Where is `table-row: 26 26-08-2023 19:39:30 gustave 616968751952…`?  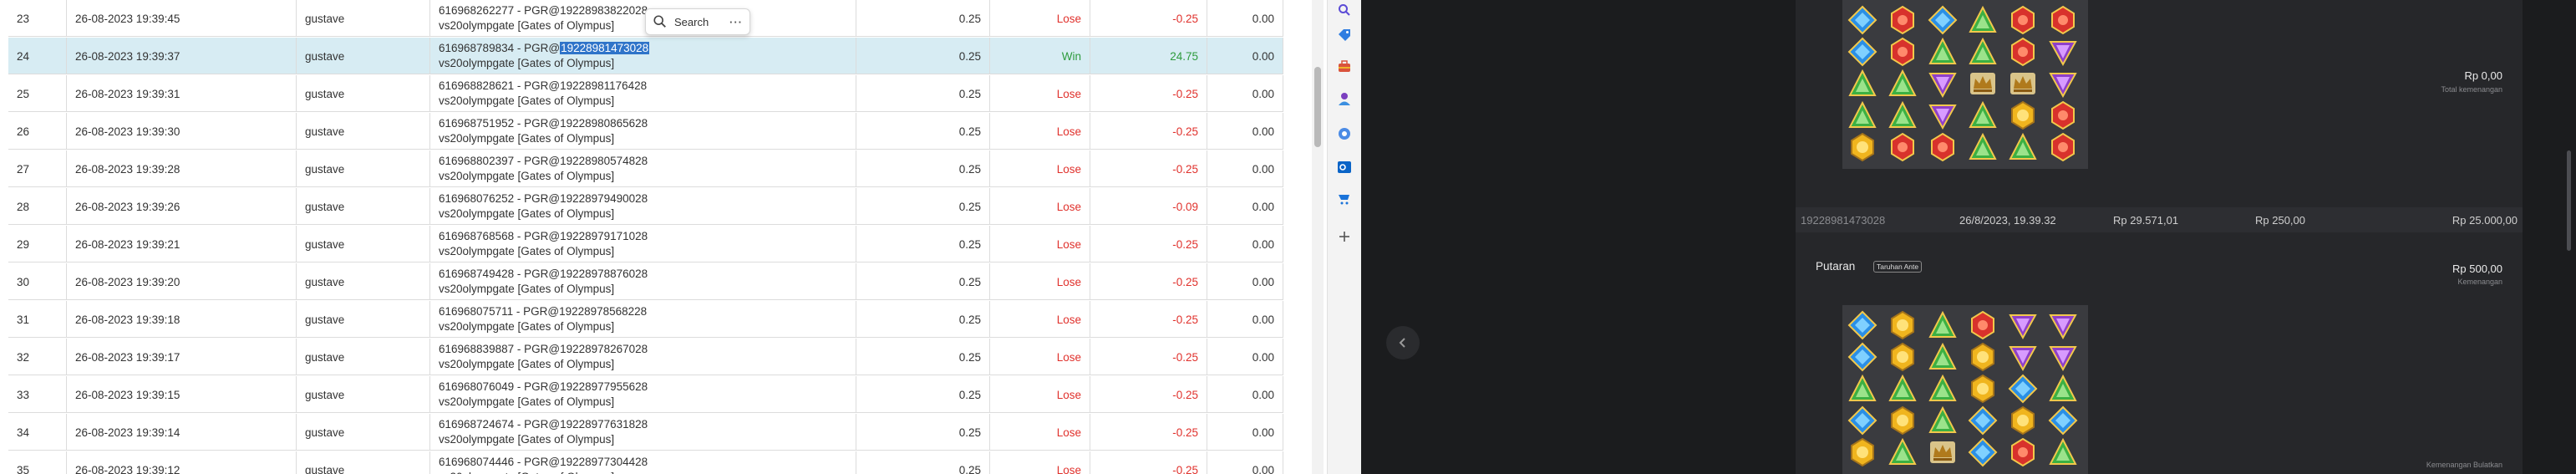 table-row: 26 26-08-2023 19:39:30 gustave 616968751952… is located at coordinates (645, 131).